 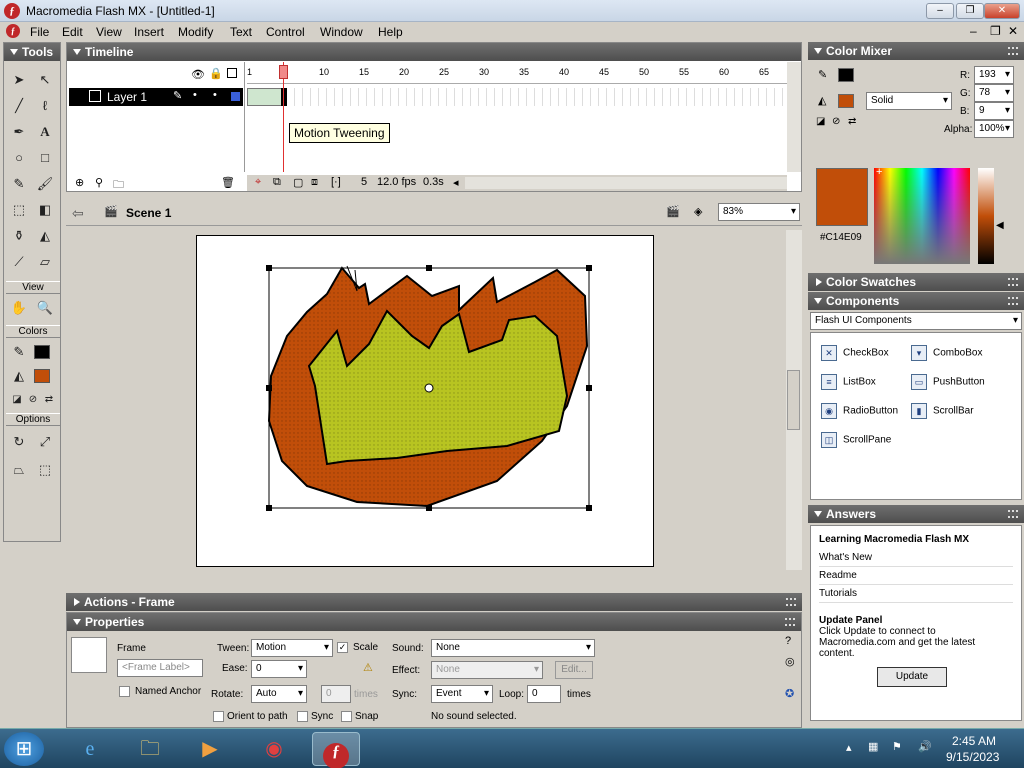 I want to click on component-set-select: Flash UI Components, so click(x=916, y=321).